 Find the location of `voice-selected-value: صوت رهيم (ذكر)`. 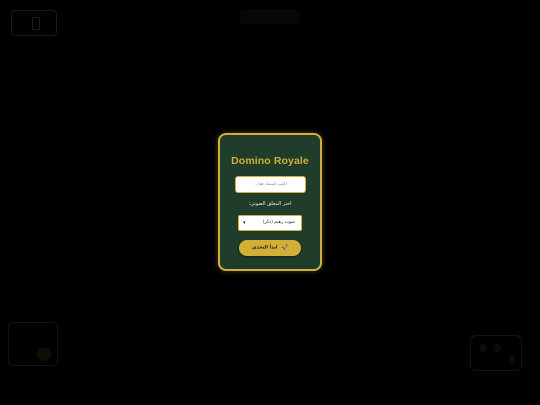

voice-selected-value: صوت رهيم (ذكر) is located at coordinates (278, 222).